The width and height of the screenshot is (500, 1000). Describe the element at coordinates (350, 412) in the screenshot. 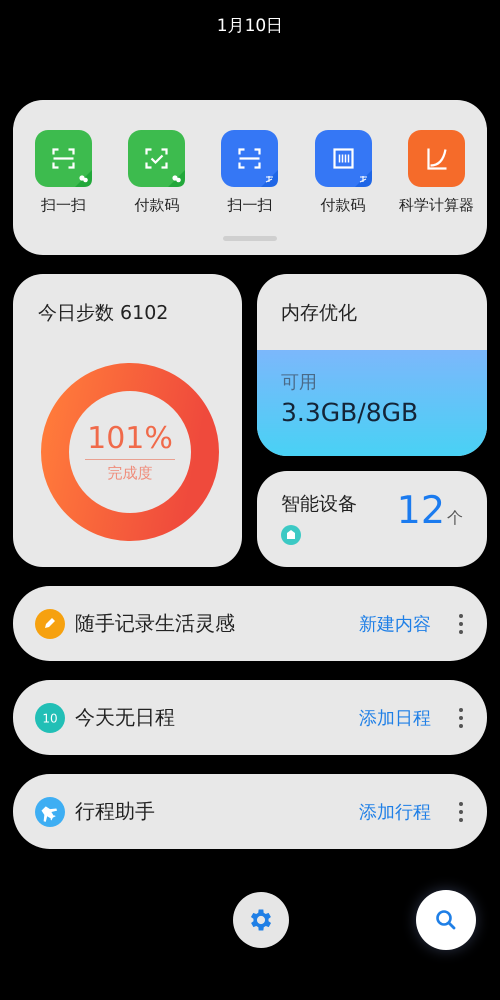

I see `memory-value: 3.3GB/8GB` at that location.